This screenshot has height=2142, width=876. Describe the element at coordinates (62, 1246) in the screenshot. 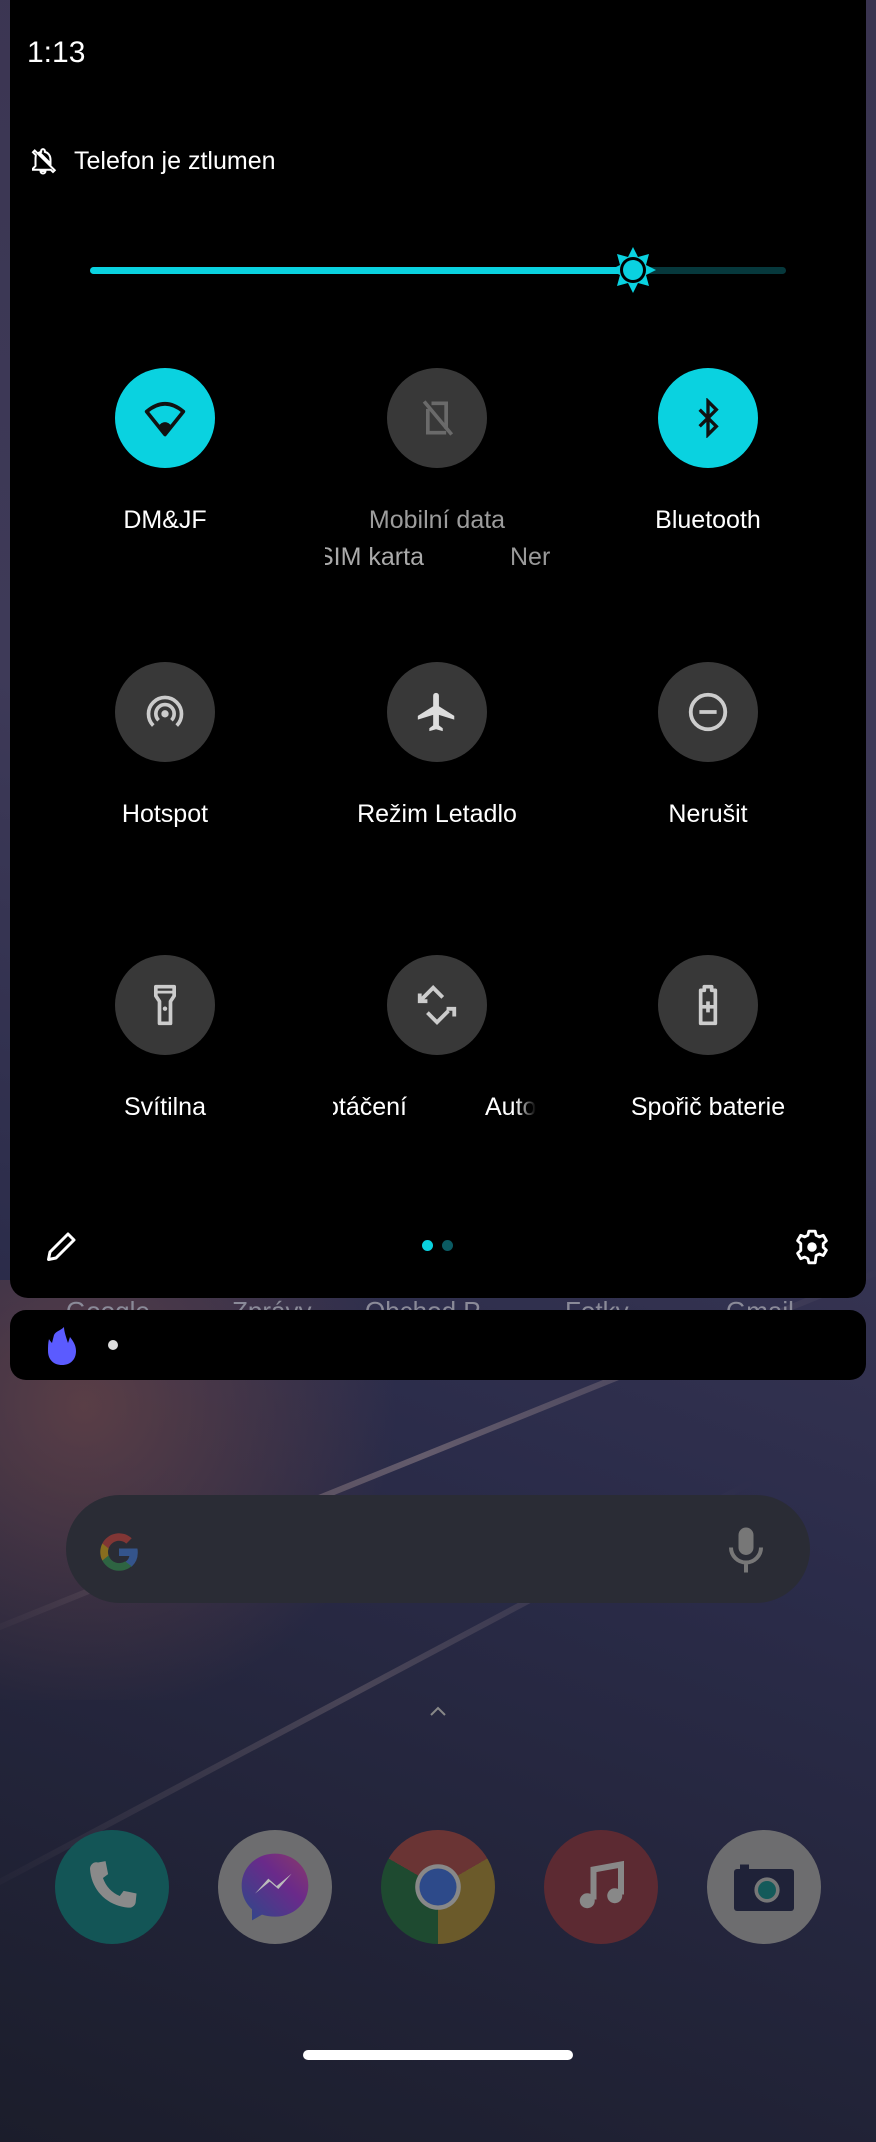

I see `pencil-icon` at that location.